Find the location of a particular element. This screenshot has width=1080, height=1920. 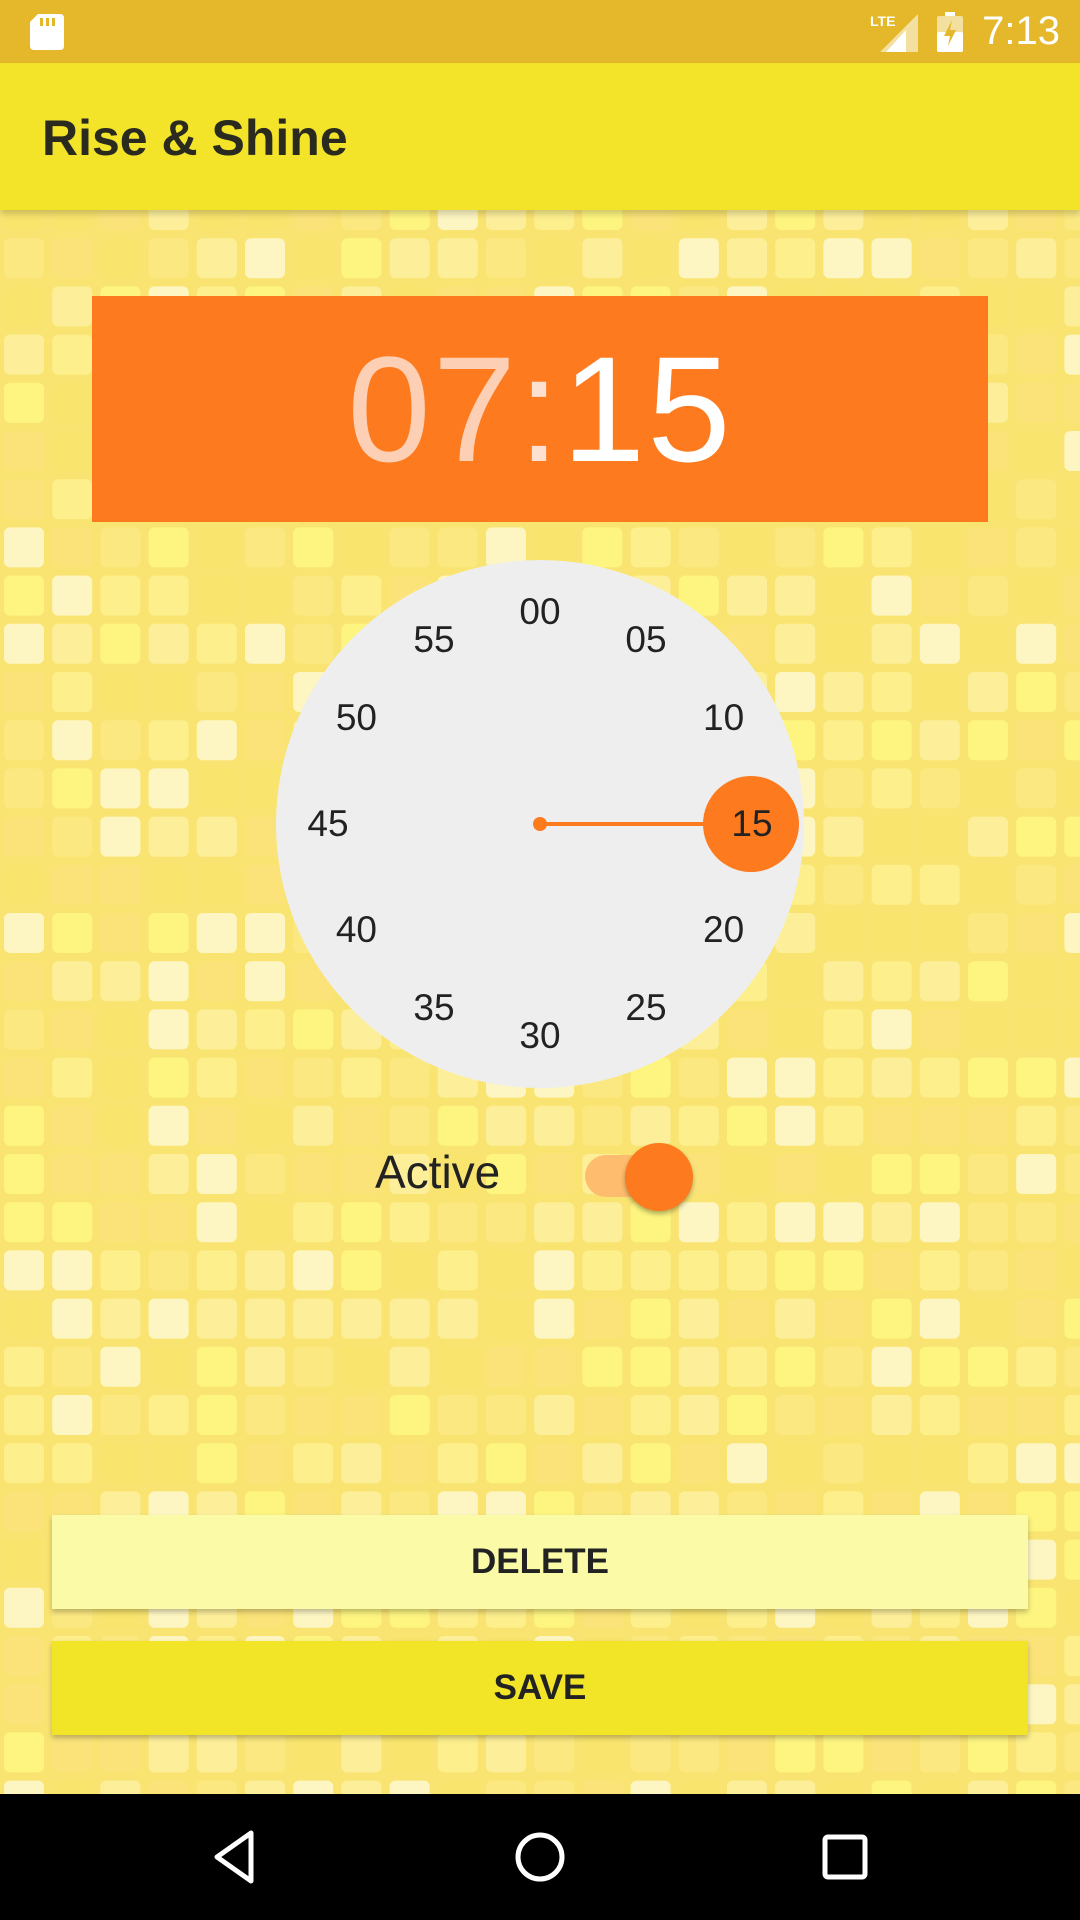

dial-number-50: 50 is located at coordinates (356, 718).